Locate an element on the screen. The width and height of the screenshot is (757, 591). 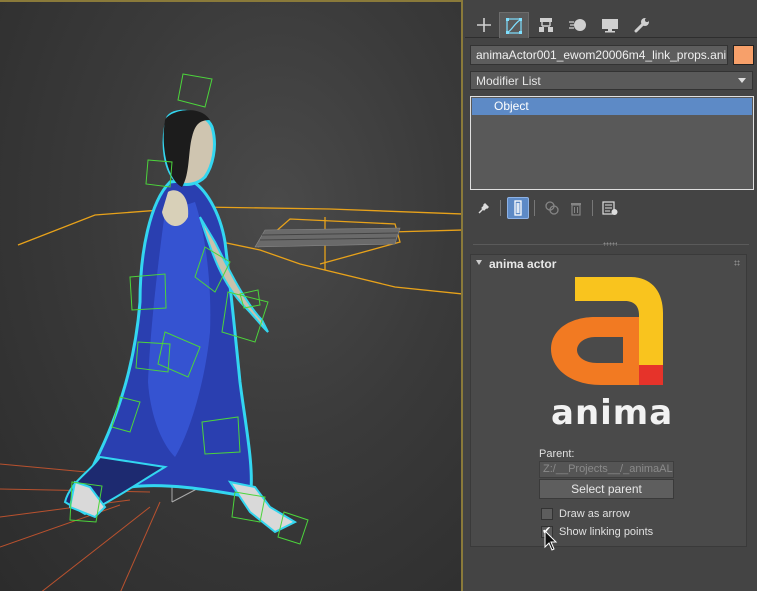
divider-grip-icon is located at coordinates (610, 244).